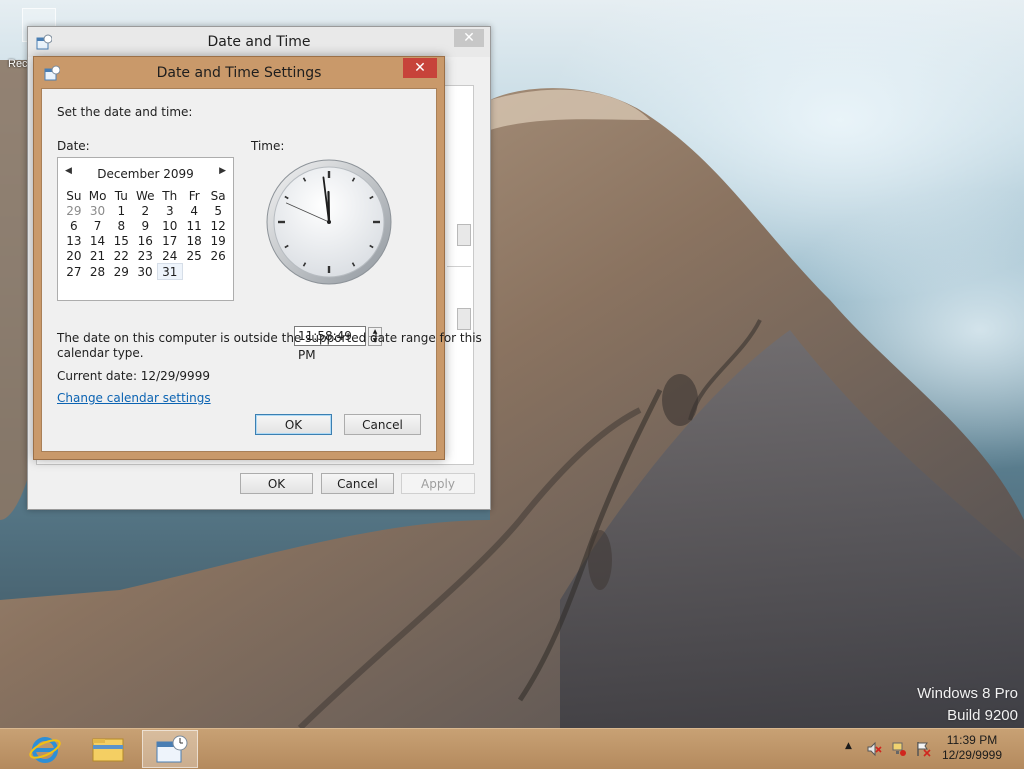 This screenshot has width=1024, height=772. Describe the element at coordinates (121, 225) in the screenshot. I see `calendar-day: 8` at that location.